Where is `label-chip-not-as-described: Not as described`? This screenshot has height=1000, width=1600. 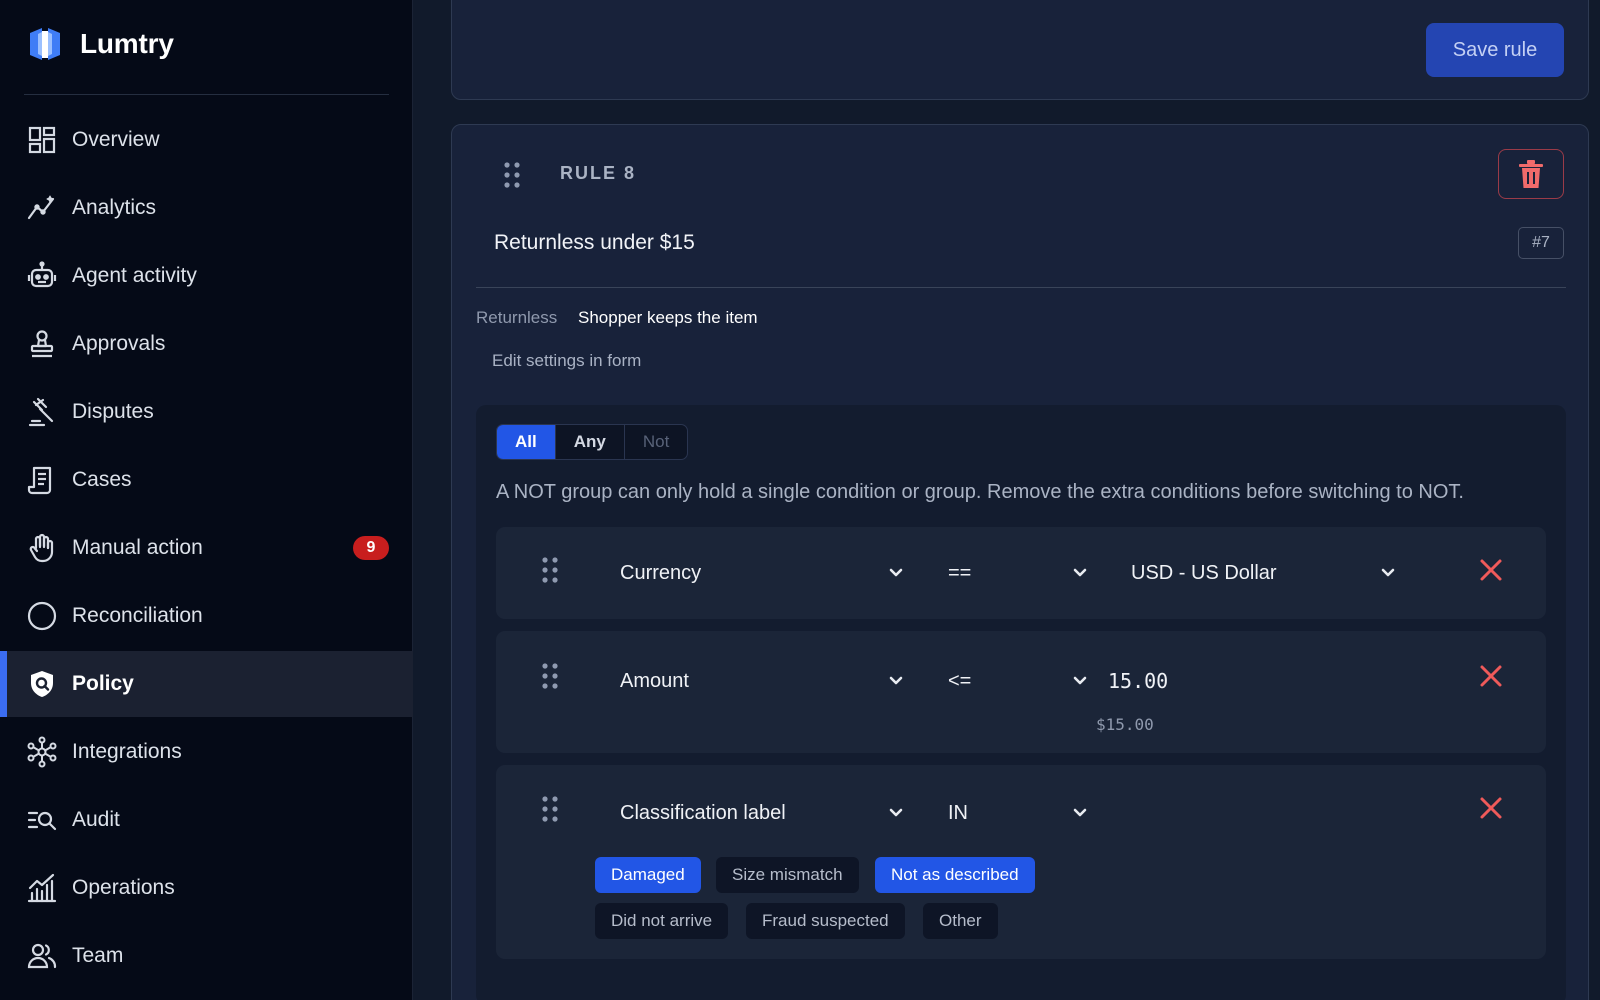
label-chip-not-as-described: Not as described is located at coordinates (955, 875).